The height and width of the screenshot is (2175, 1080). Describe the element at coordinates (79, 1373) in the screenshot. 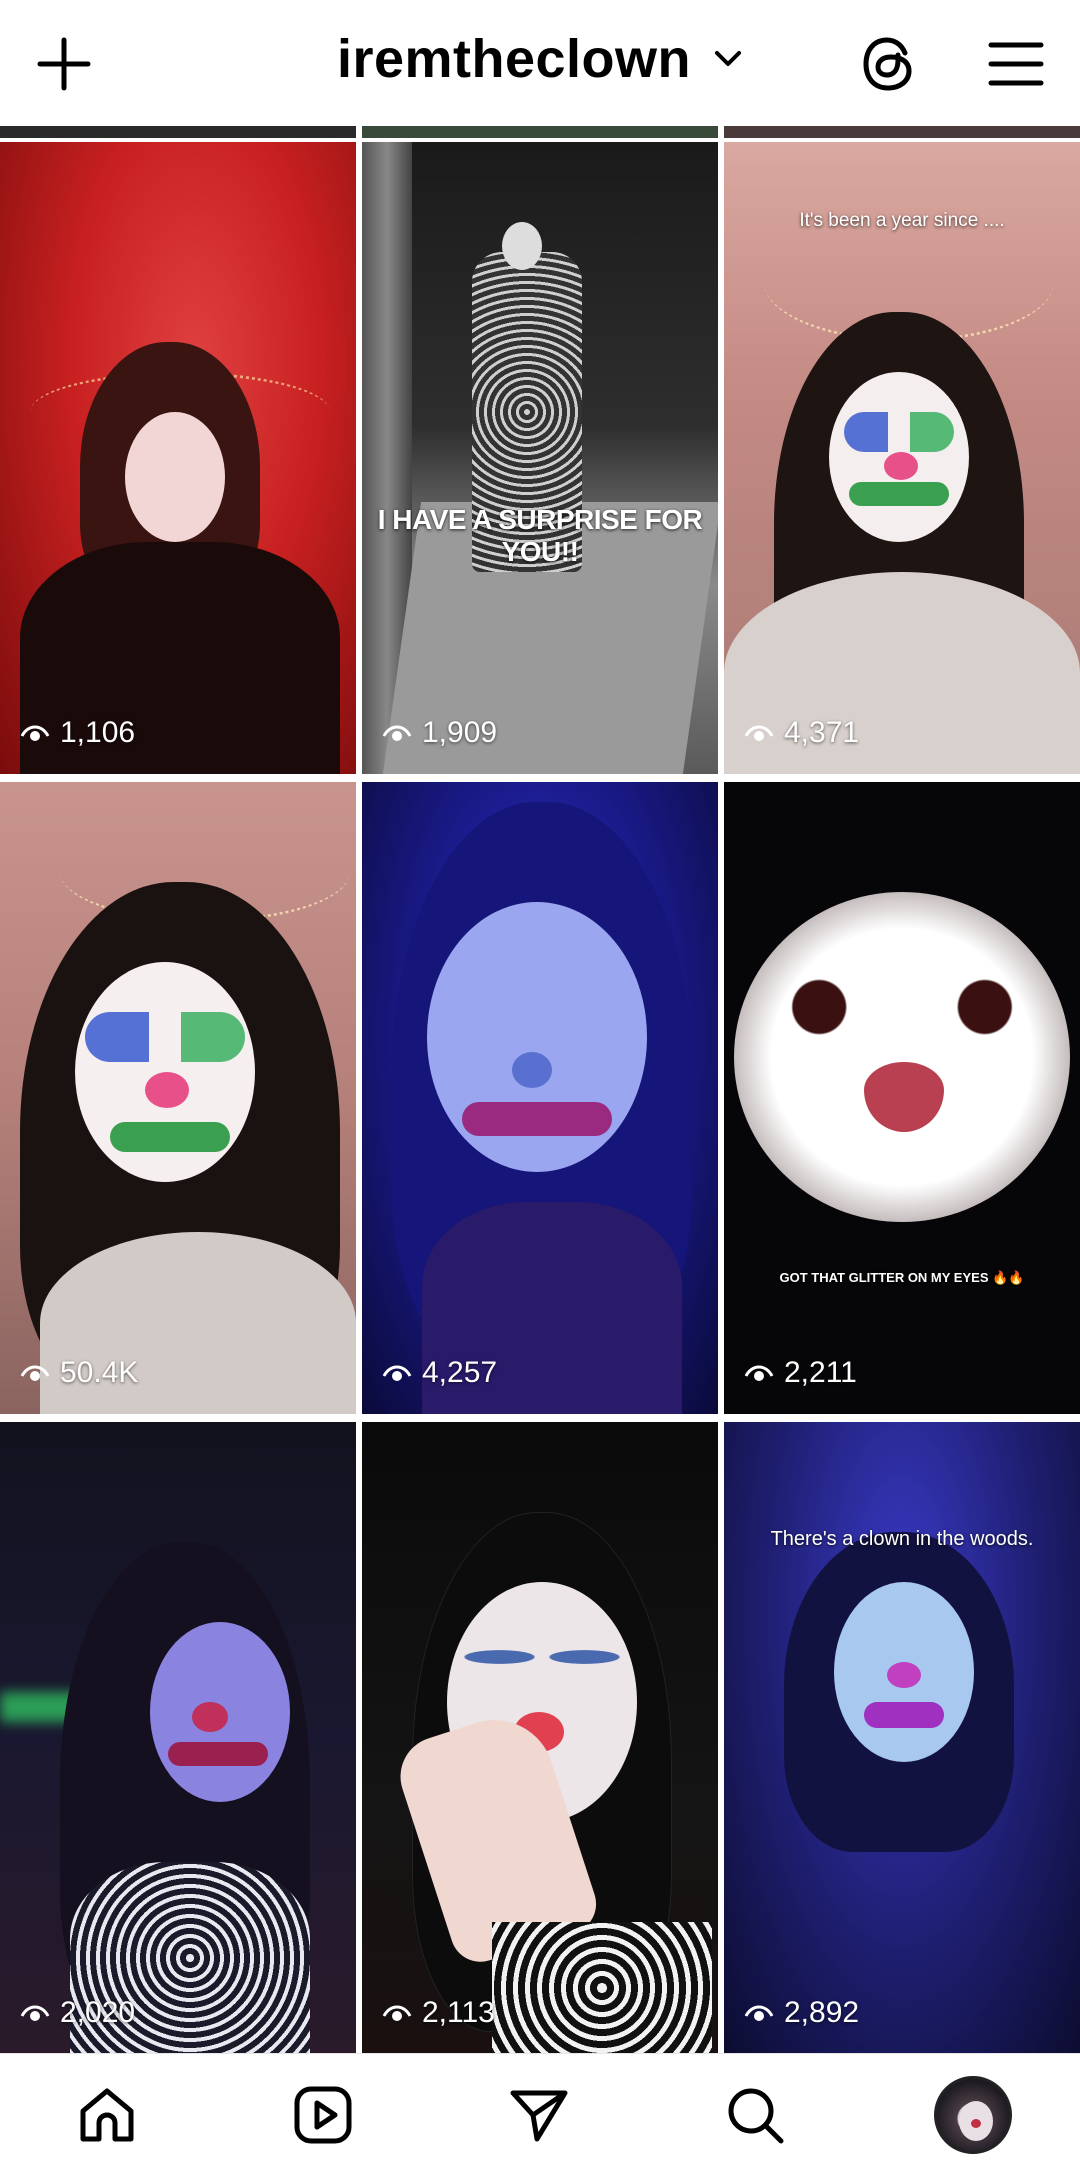

I see `view-count: 50.4K` at that location.